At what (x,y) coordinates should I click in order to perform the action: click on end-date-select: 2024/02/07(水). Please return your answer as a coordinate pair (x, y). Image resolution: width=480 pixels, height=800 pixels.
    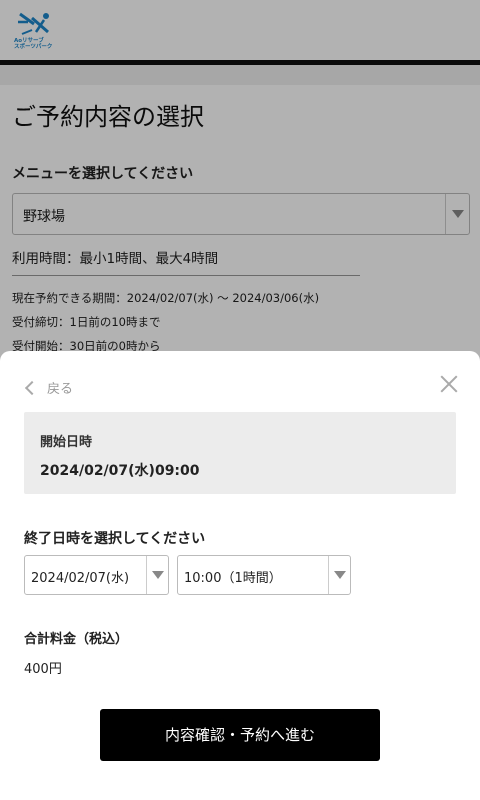
    Looking at the image, I should click on (96, 575).